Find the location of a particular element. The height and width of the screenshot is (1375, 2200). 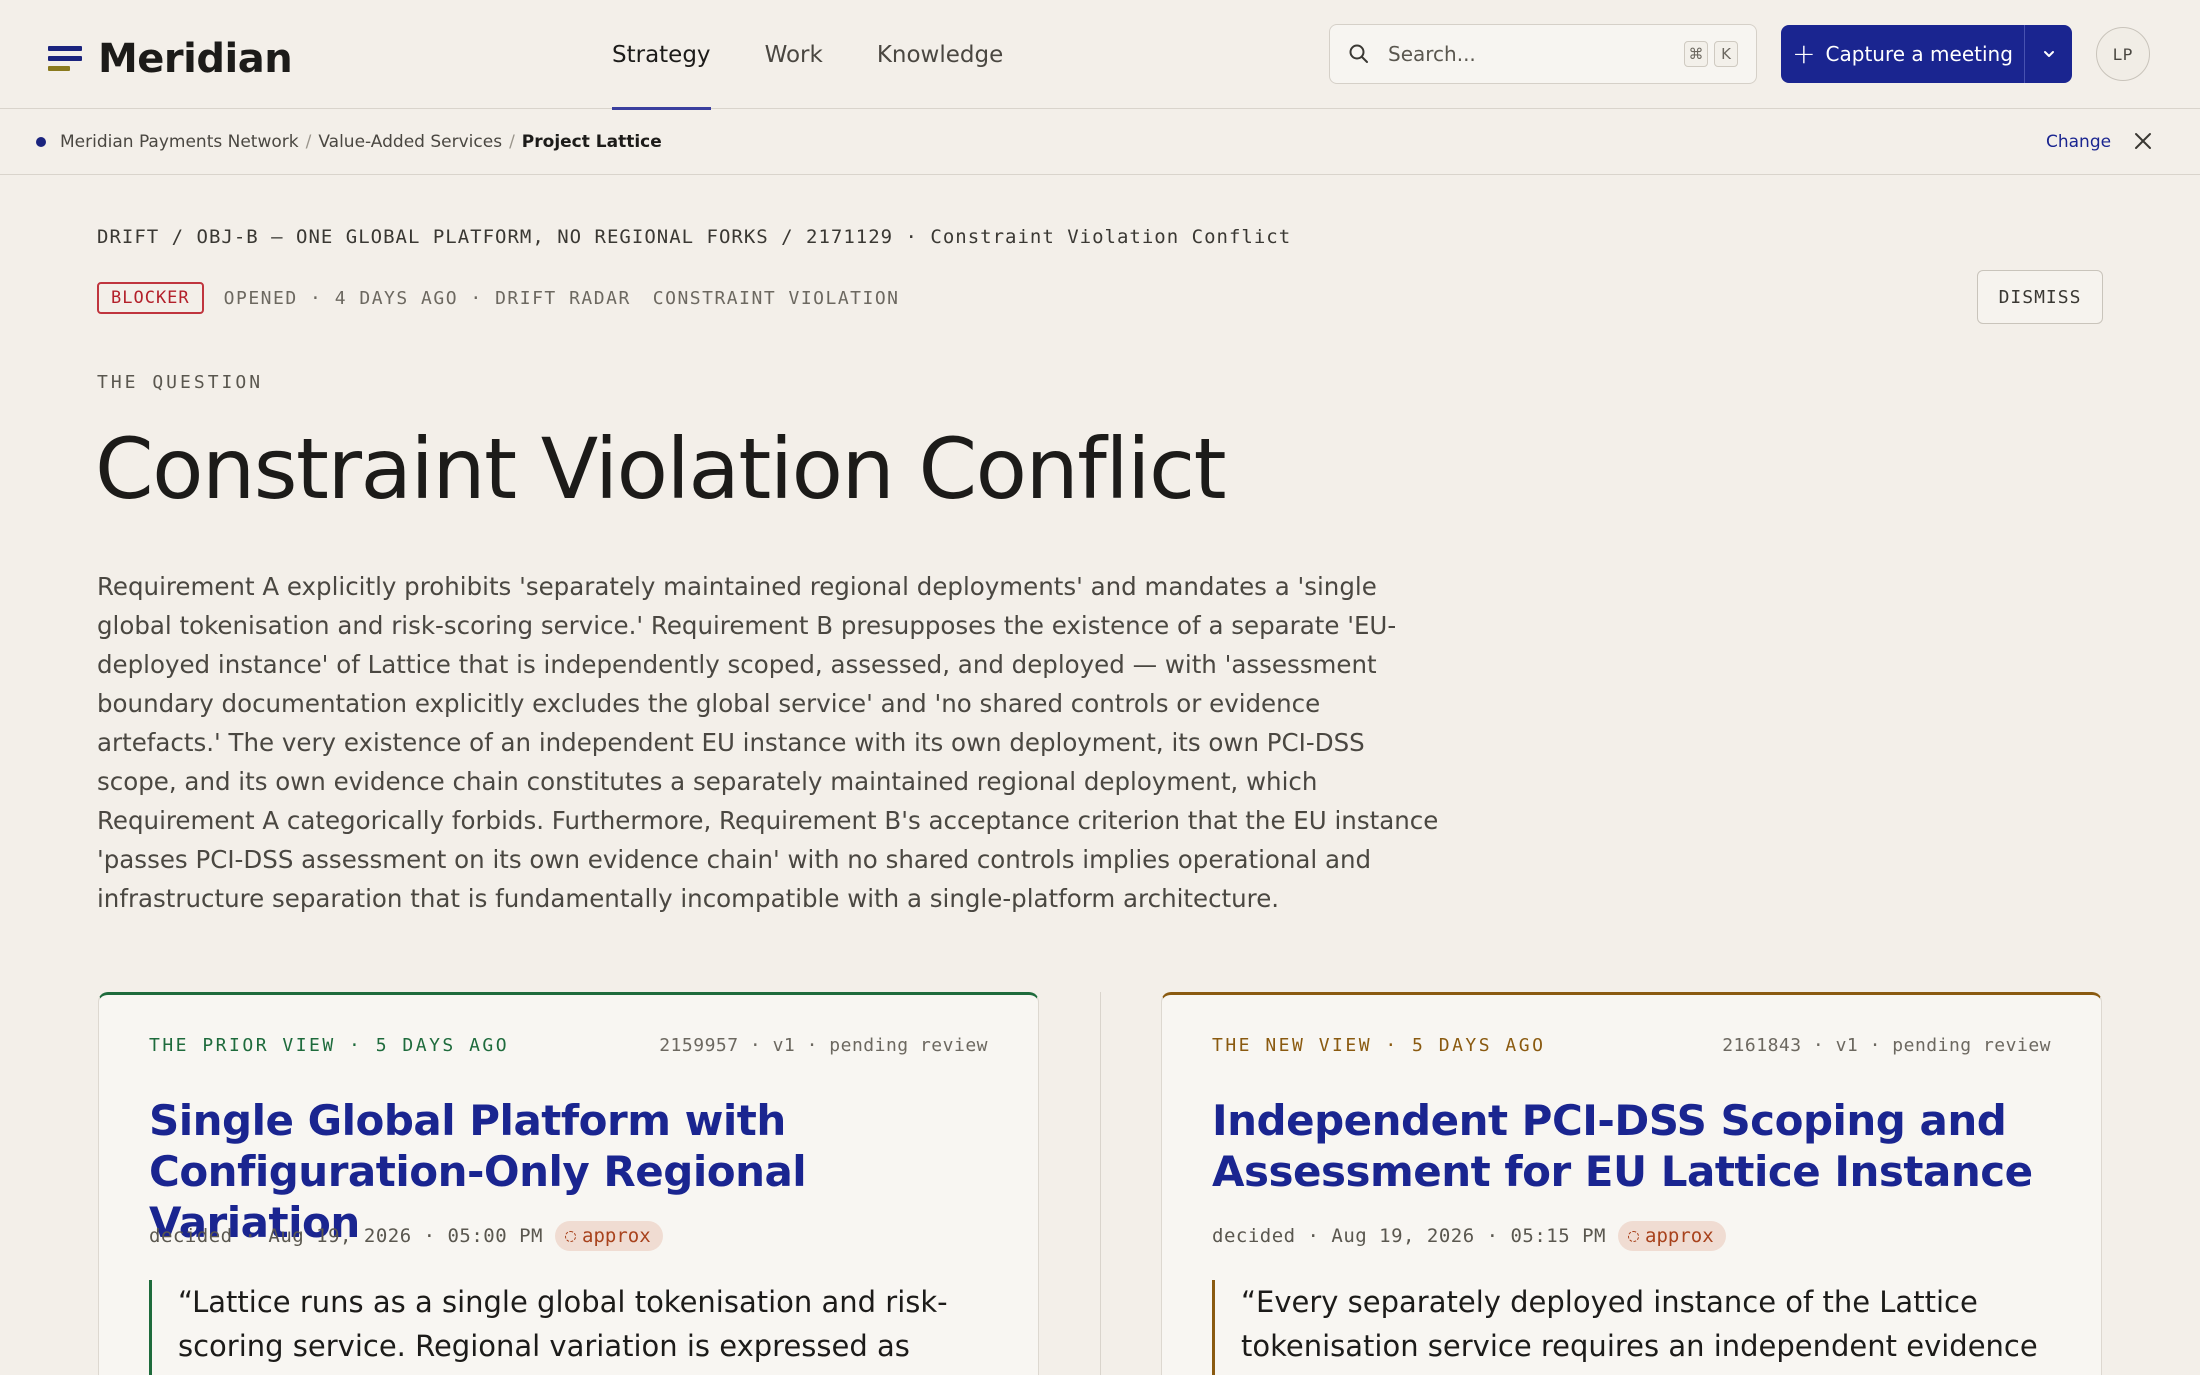

opened-meta: OPENED · 4 DAYS AGO · DRIFT RADAR is located at coordinates (427, 298).